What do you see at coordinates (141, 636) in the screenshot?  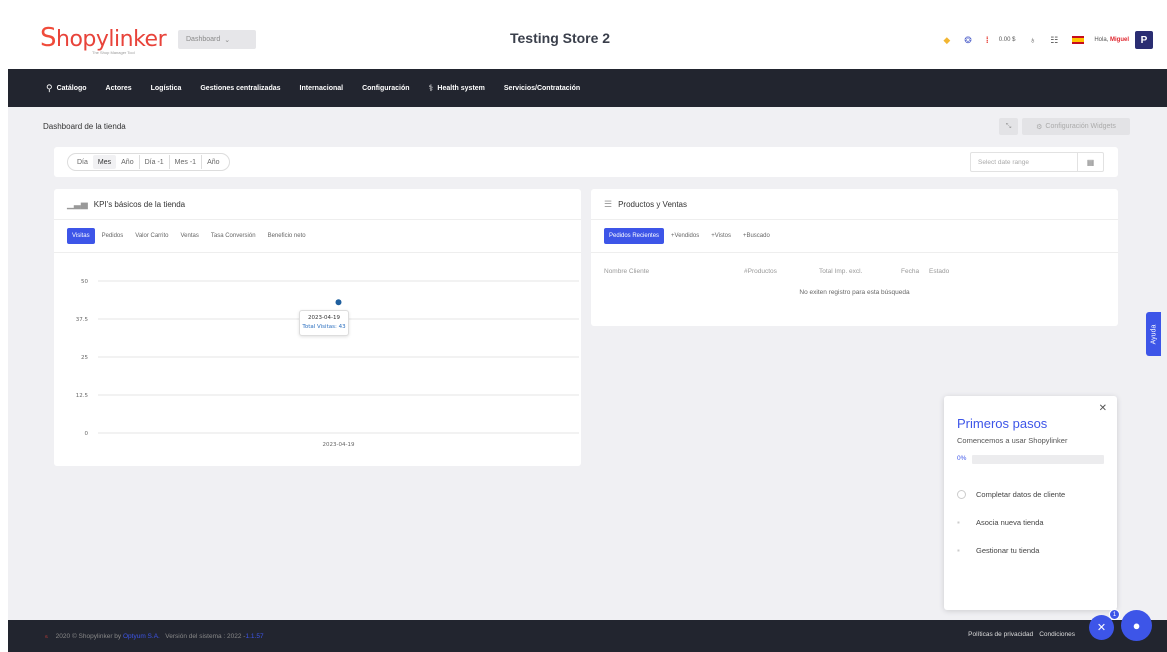 I see `company-link: Optyum S.A.` at bounding box center [141, 636].